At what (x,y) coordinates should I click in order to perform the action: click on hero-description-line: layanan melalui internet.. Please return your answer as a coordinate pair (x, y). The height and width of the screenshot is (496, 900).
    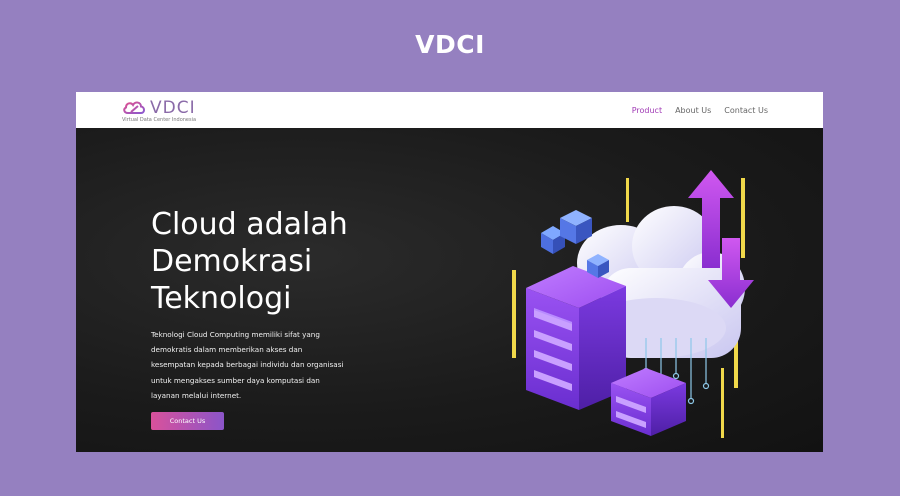
    Looking at the image, I should click on (196, 395).